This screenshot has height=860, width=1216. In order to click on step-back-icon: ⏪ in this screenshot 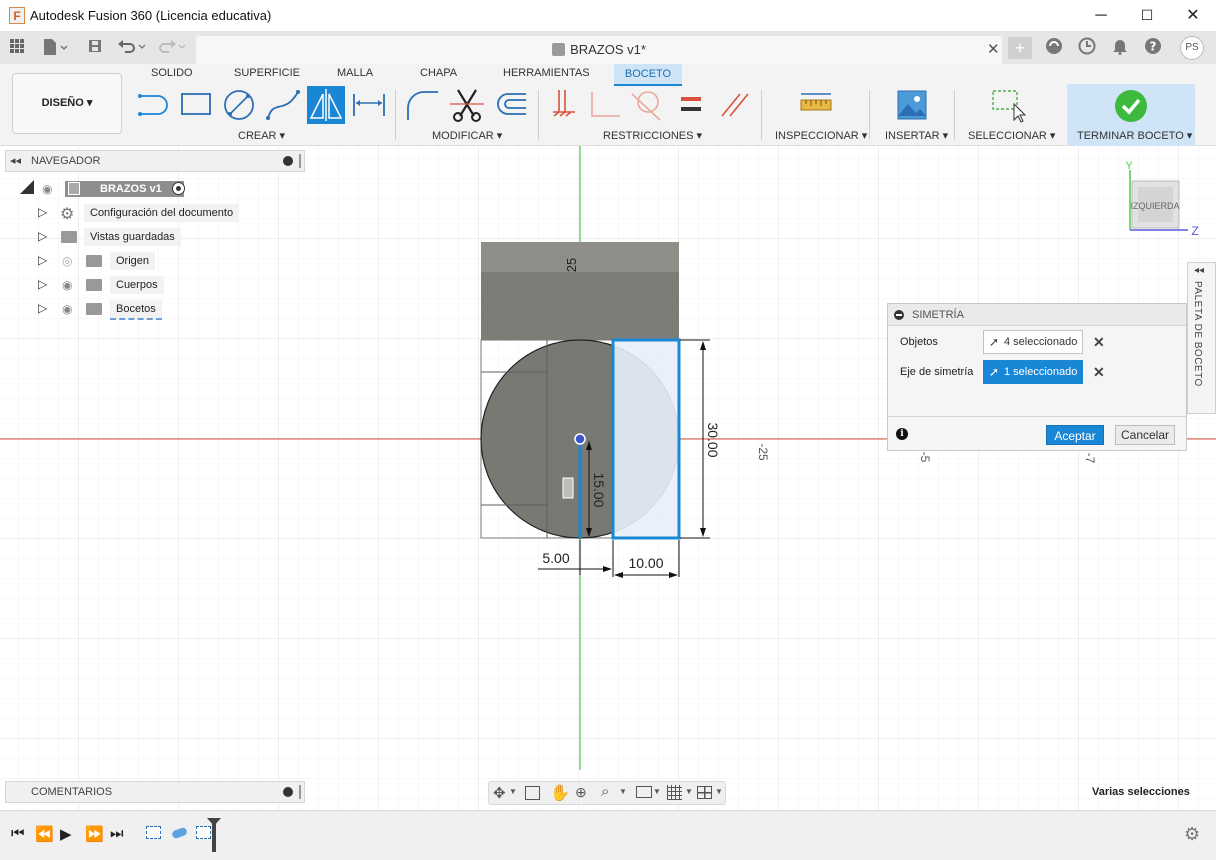, I will do `click(44, 834)`.